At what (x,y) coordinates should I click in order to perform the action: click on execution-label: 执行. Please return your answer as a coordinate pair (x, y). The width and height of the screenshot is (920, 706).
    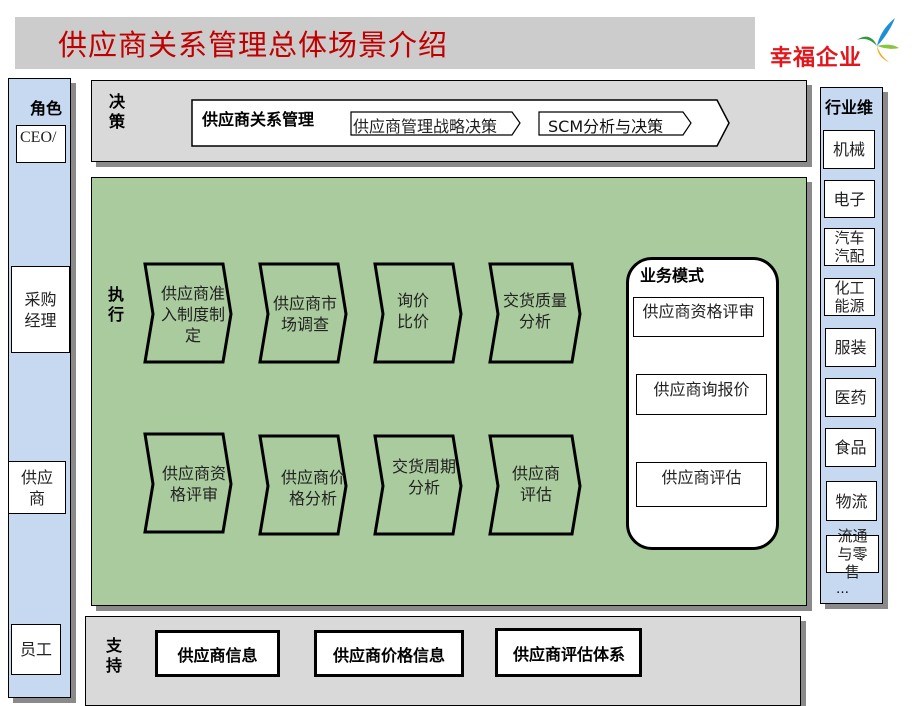
    Looking at the image, I should click on (116, 304).